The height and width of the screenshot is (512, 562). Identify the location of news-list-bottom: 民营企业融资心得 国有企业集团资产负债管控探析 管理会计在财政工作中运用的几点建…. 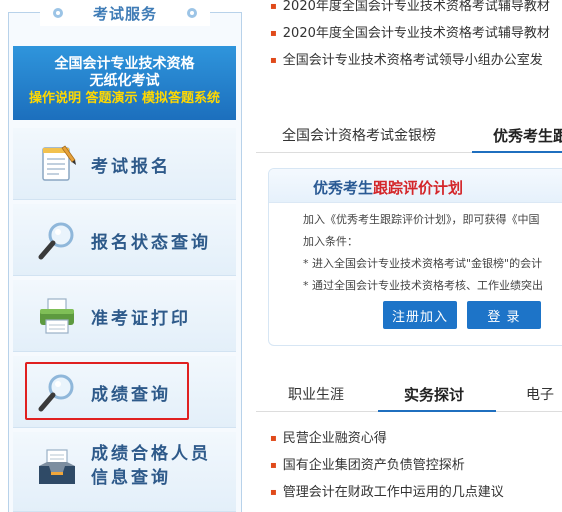
(416, 466).